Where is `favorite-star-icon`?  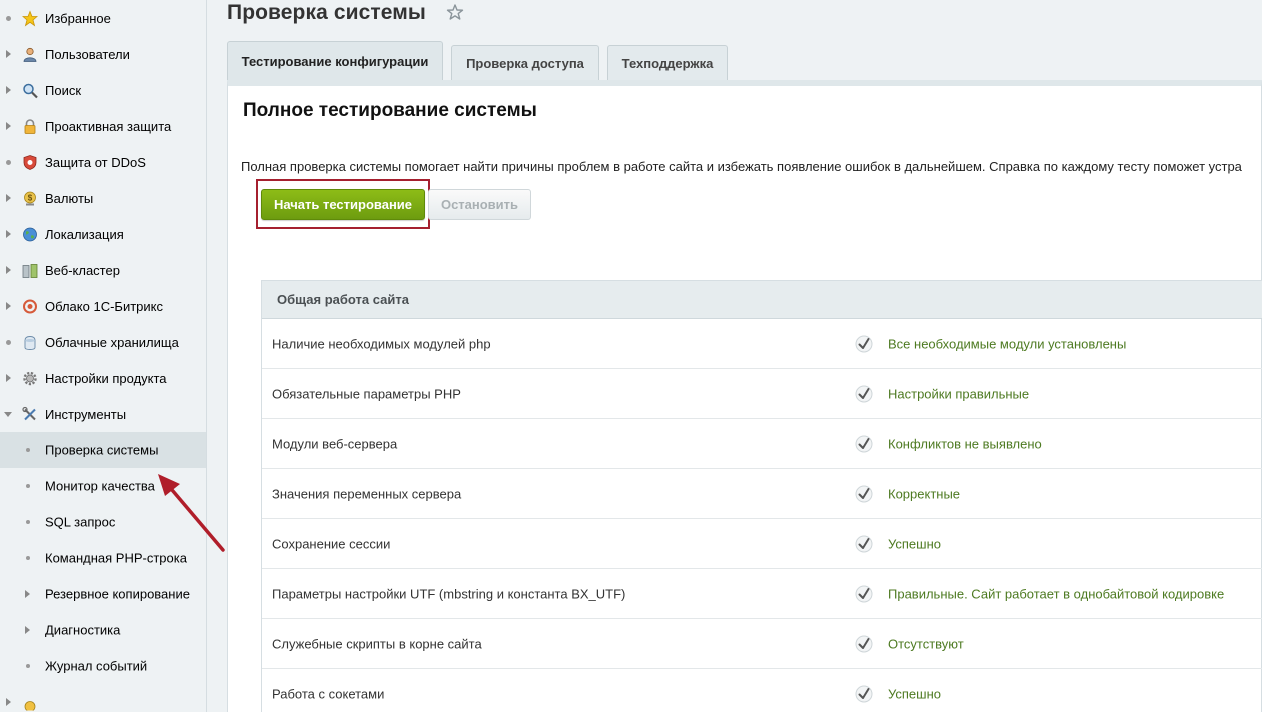
favorite-star-icon is located at coordinates (455, 12).